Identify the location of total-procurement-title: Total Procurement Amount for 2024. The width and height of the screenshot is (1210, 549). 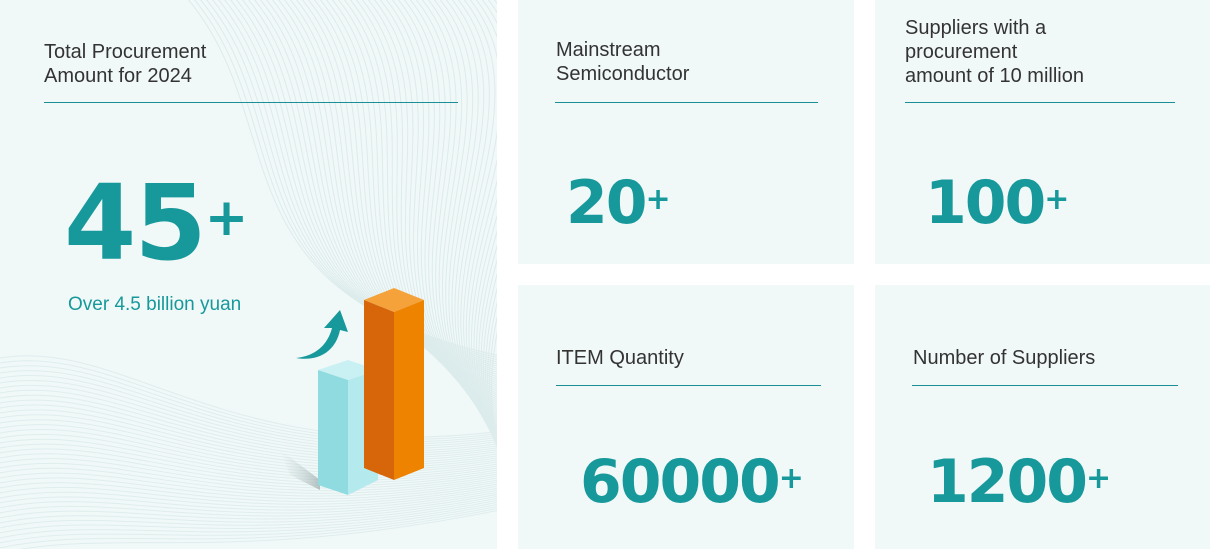
(125, 64).